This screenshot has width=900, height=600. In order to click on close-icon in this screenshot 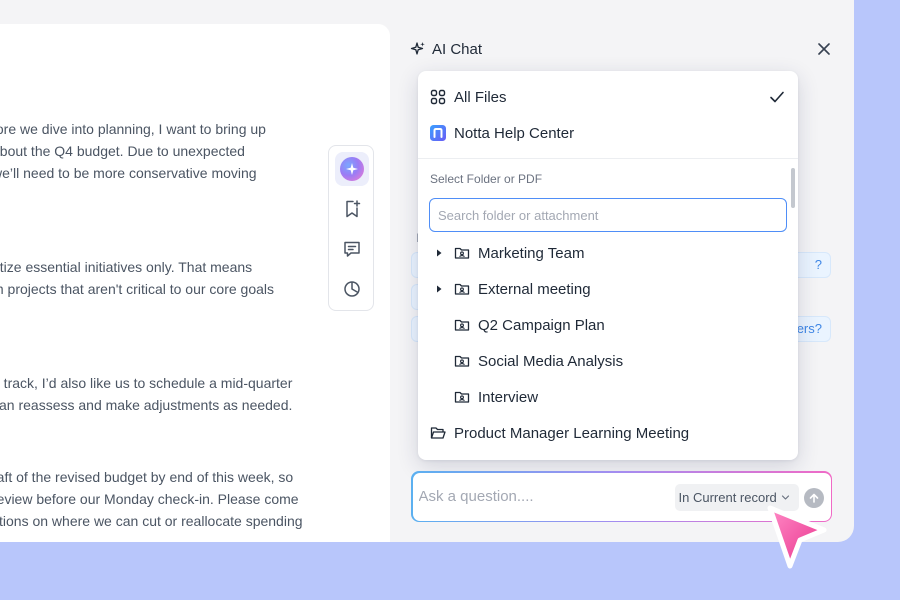, I will do `click(824, 49)`.